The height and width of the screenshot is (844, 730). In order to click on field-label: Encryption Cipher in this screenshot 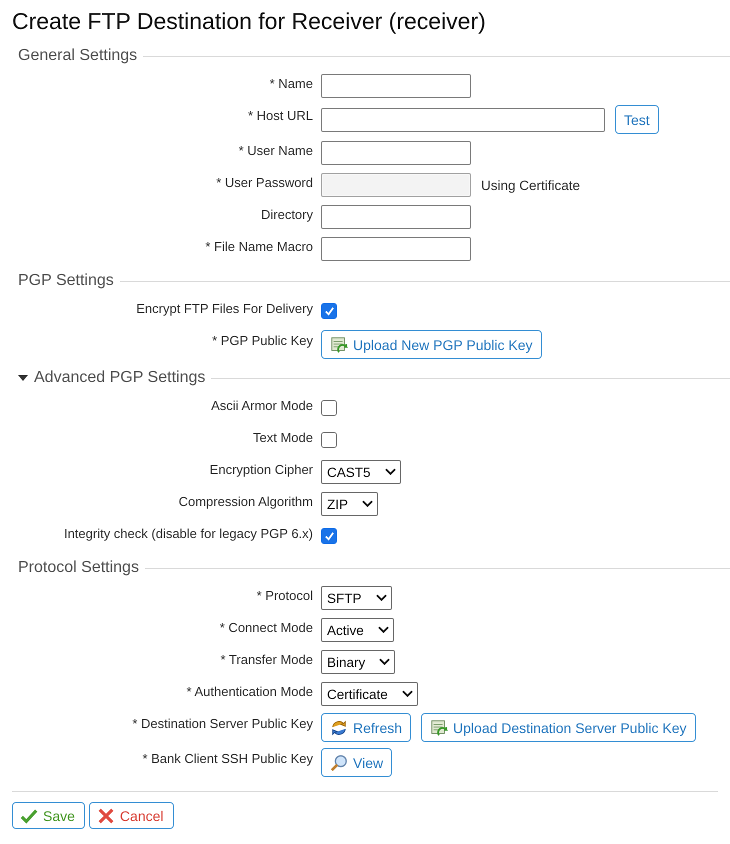, I will do `click(260, 470)`.